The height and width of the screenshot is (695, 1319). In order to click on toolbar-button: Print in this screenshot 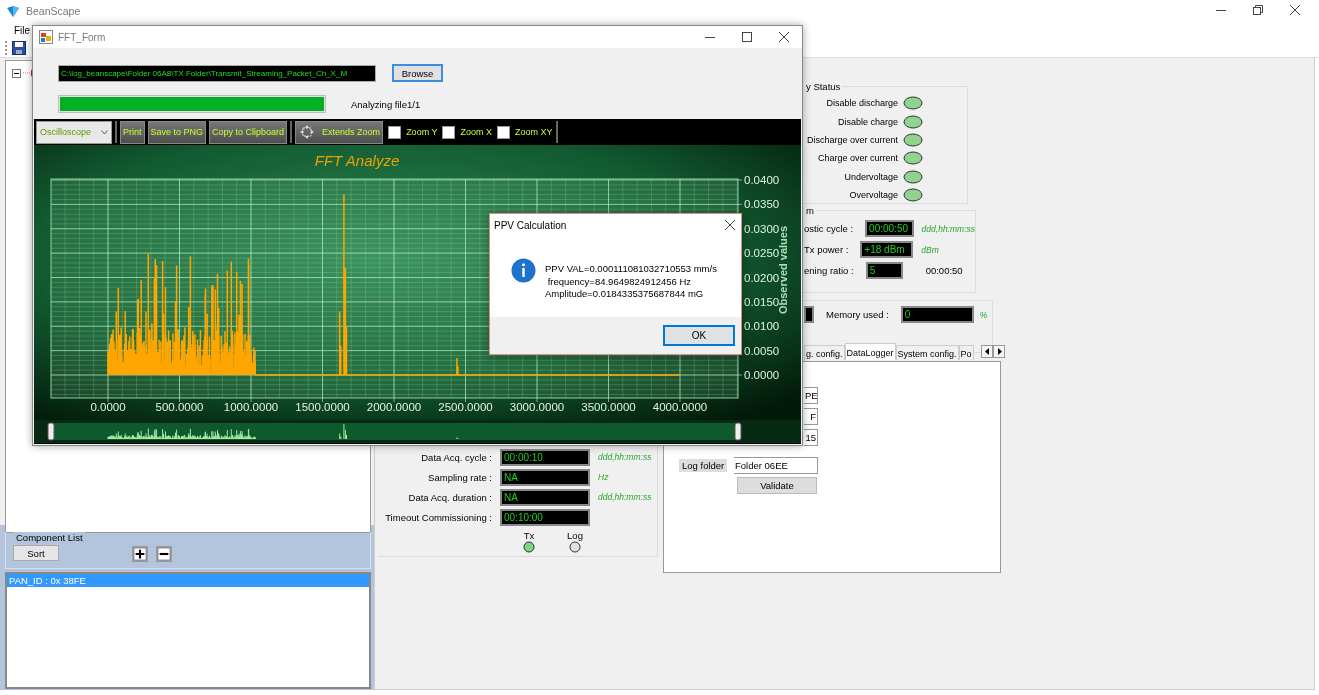, I will do `click(132, 132)`.